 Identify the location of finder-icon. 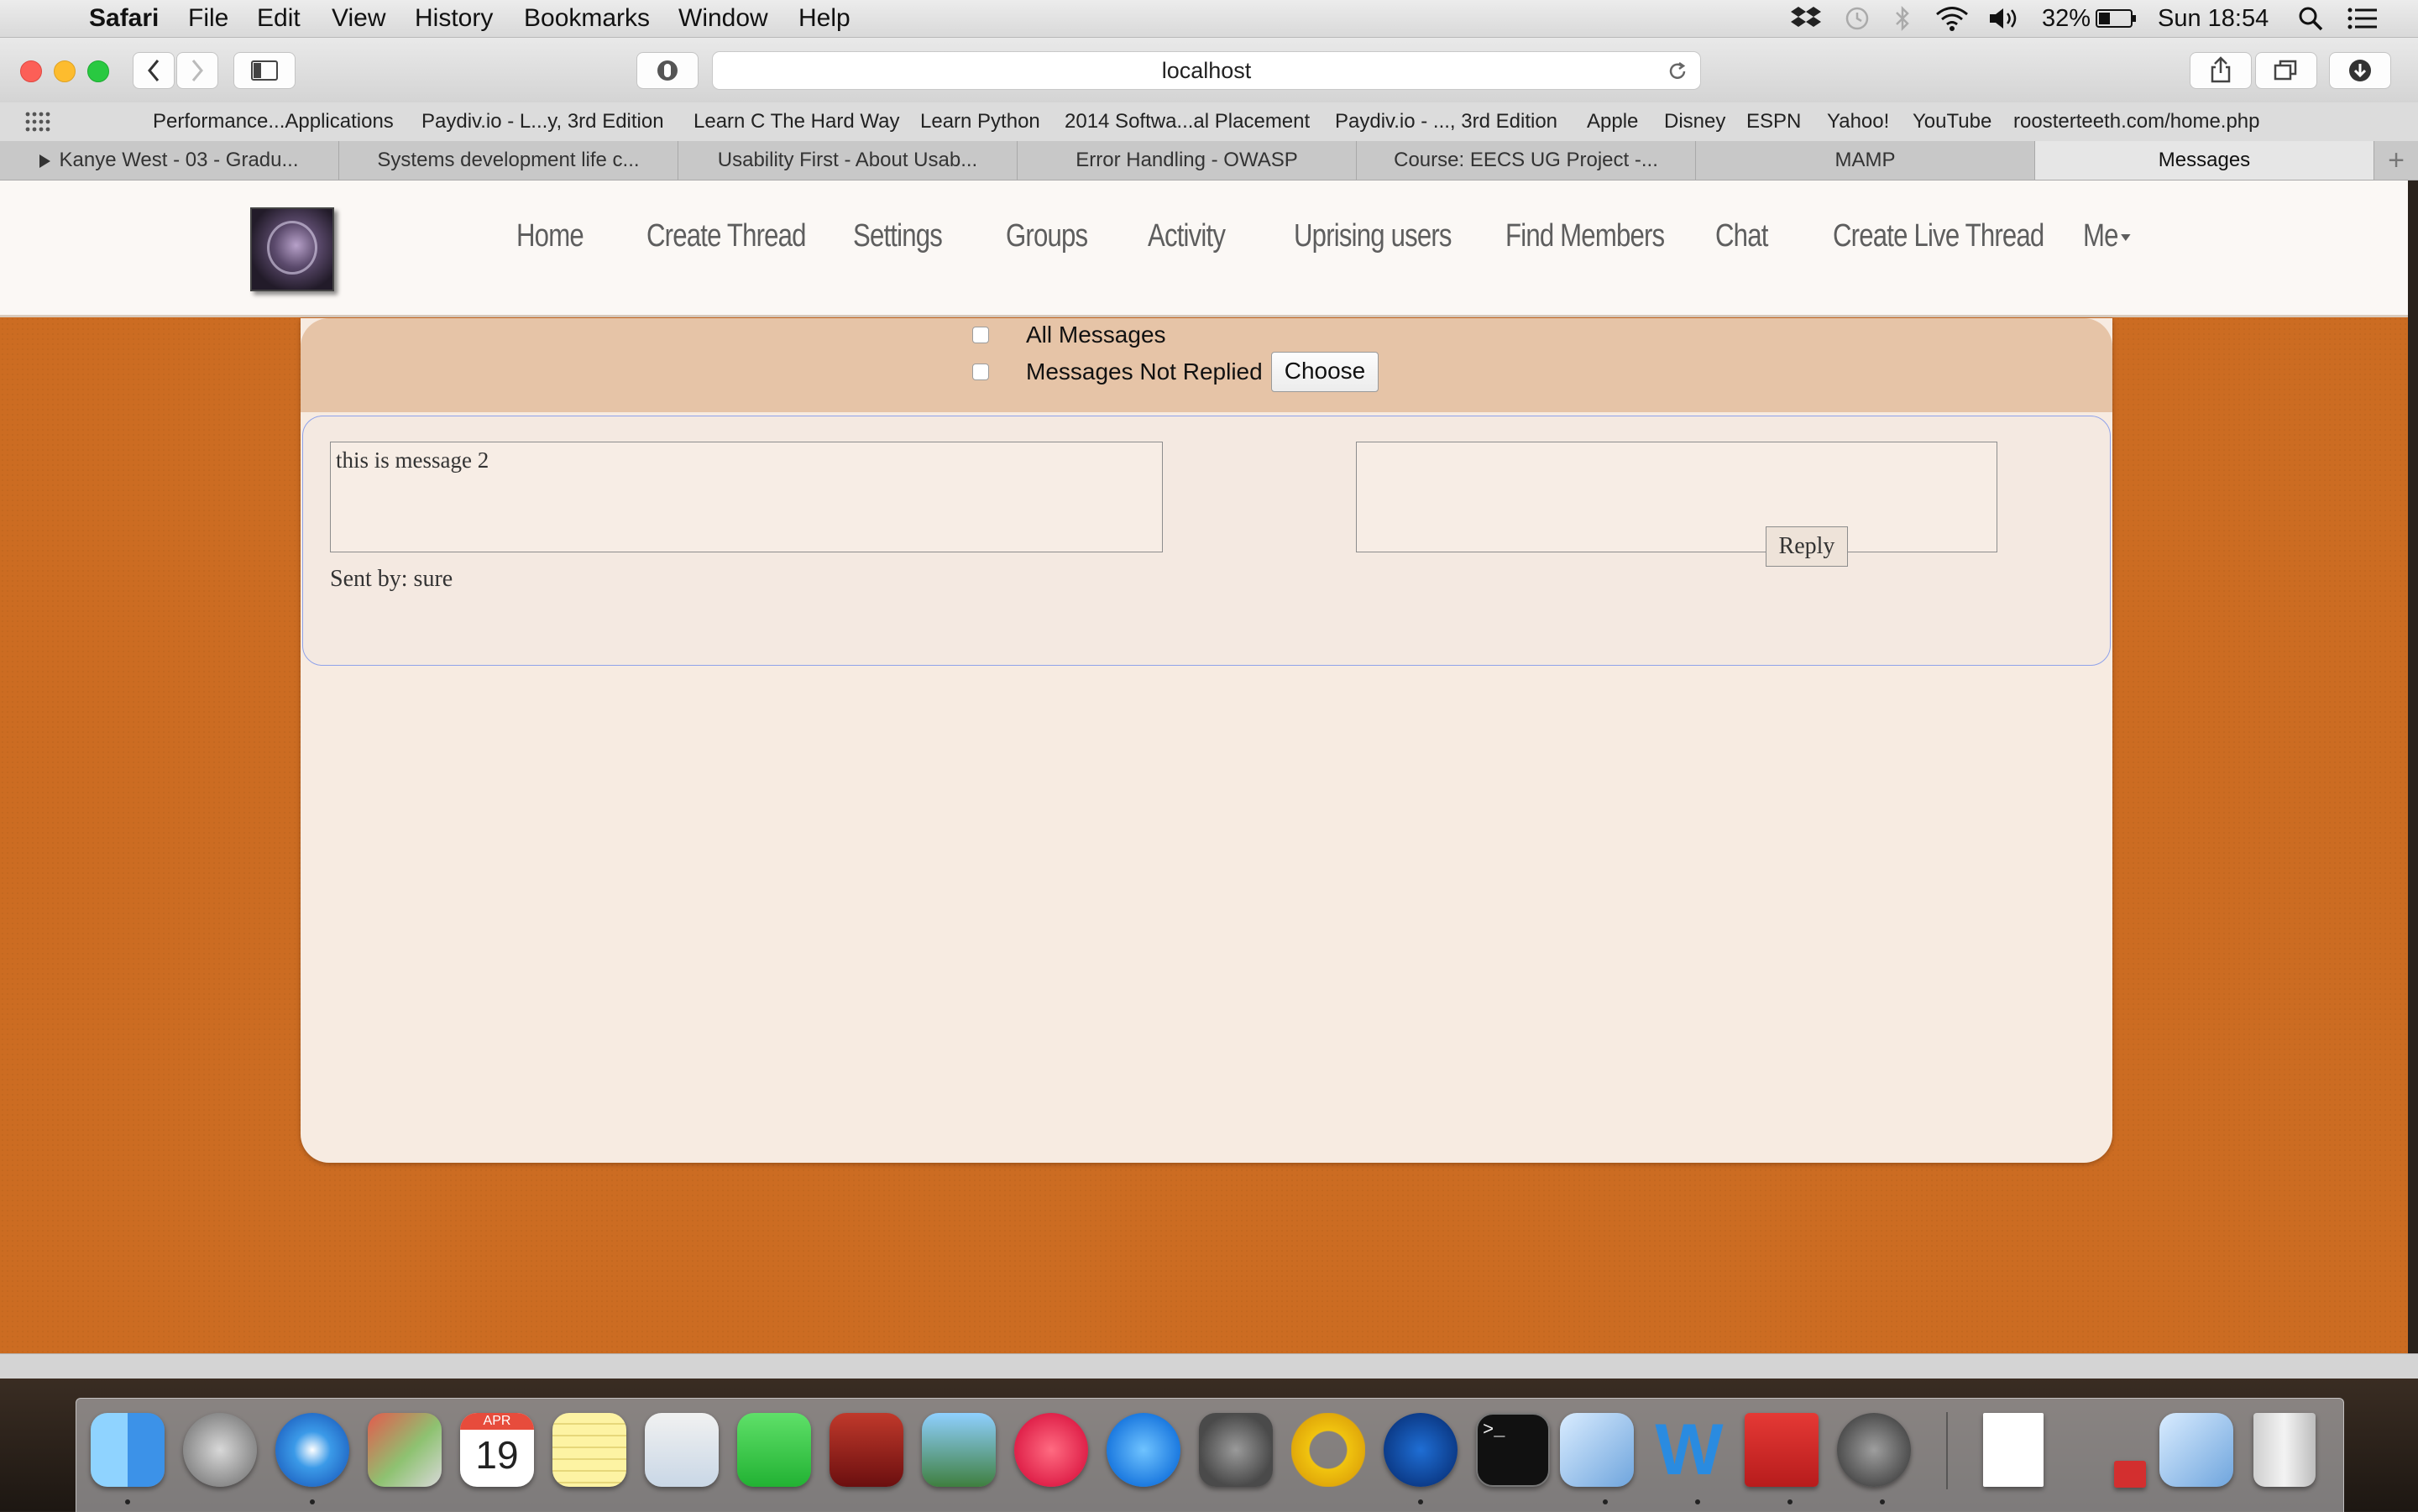
(128, 1450).